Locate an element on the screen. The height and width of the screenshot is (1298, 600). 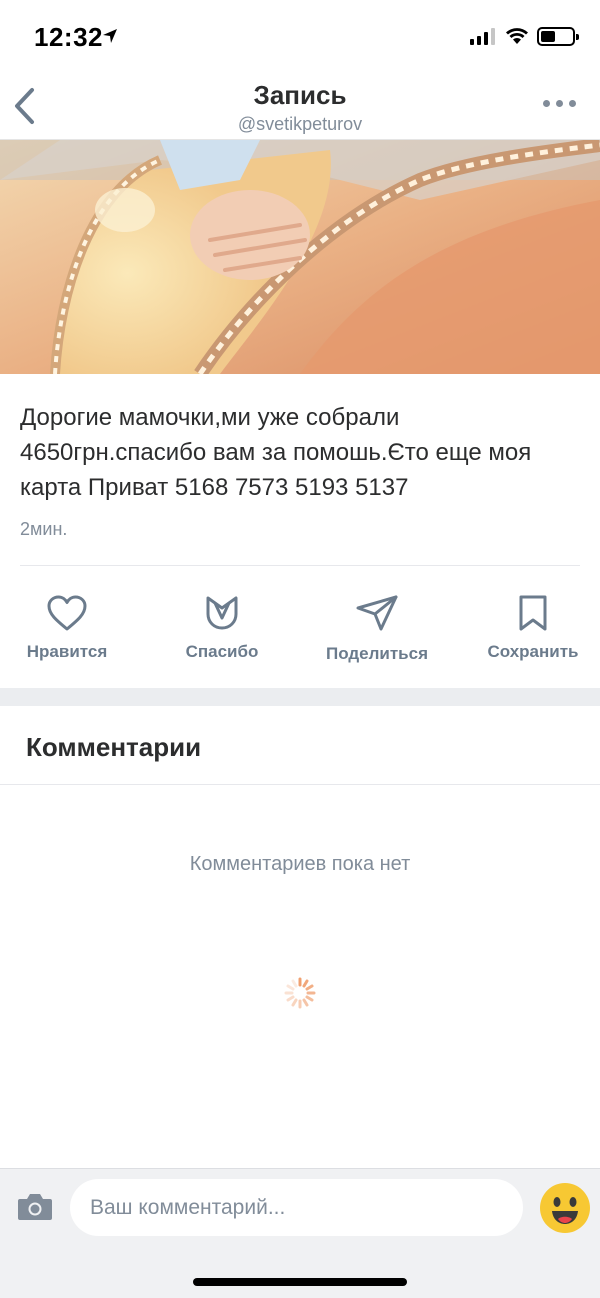
smile-emoji-icon is located at coordinates (565, 1208).